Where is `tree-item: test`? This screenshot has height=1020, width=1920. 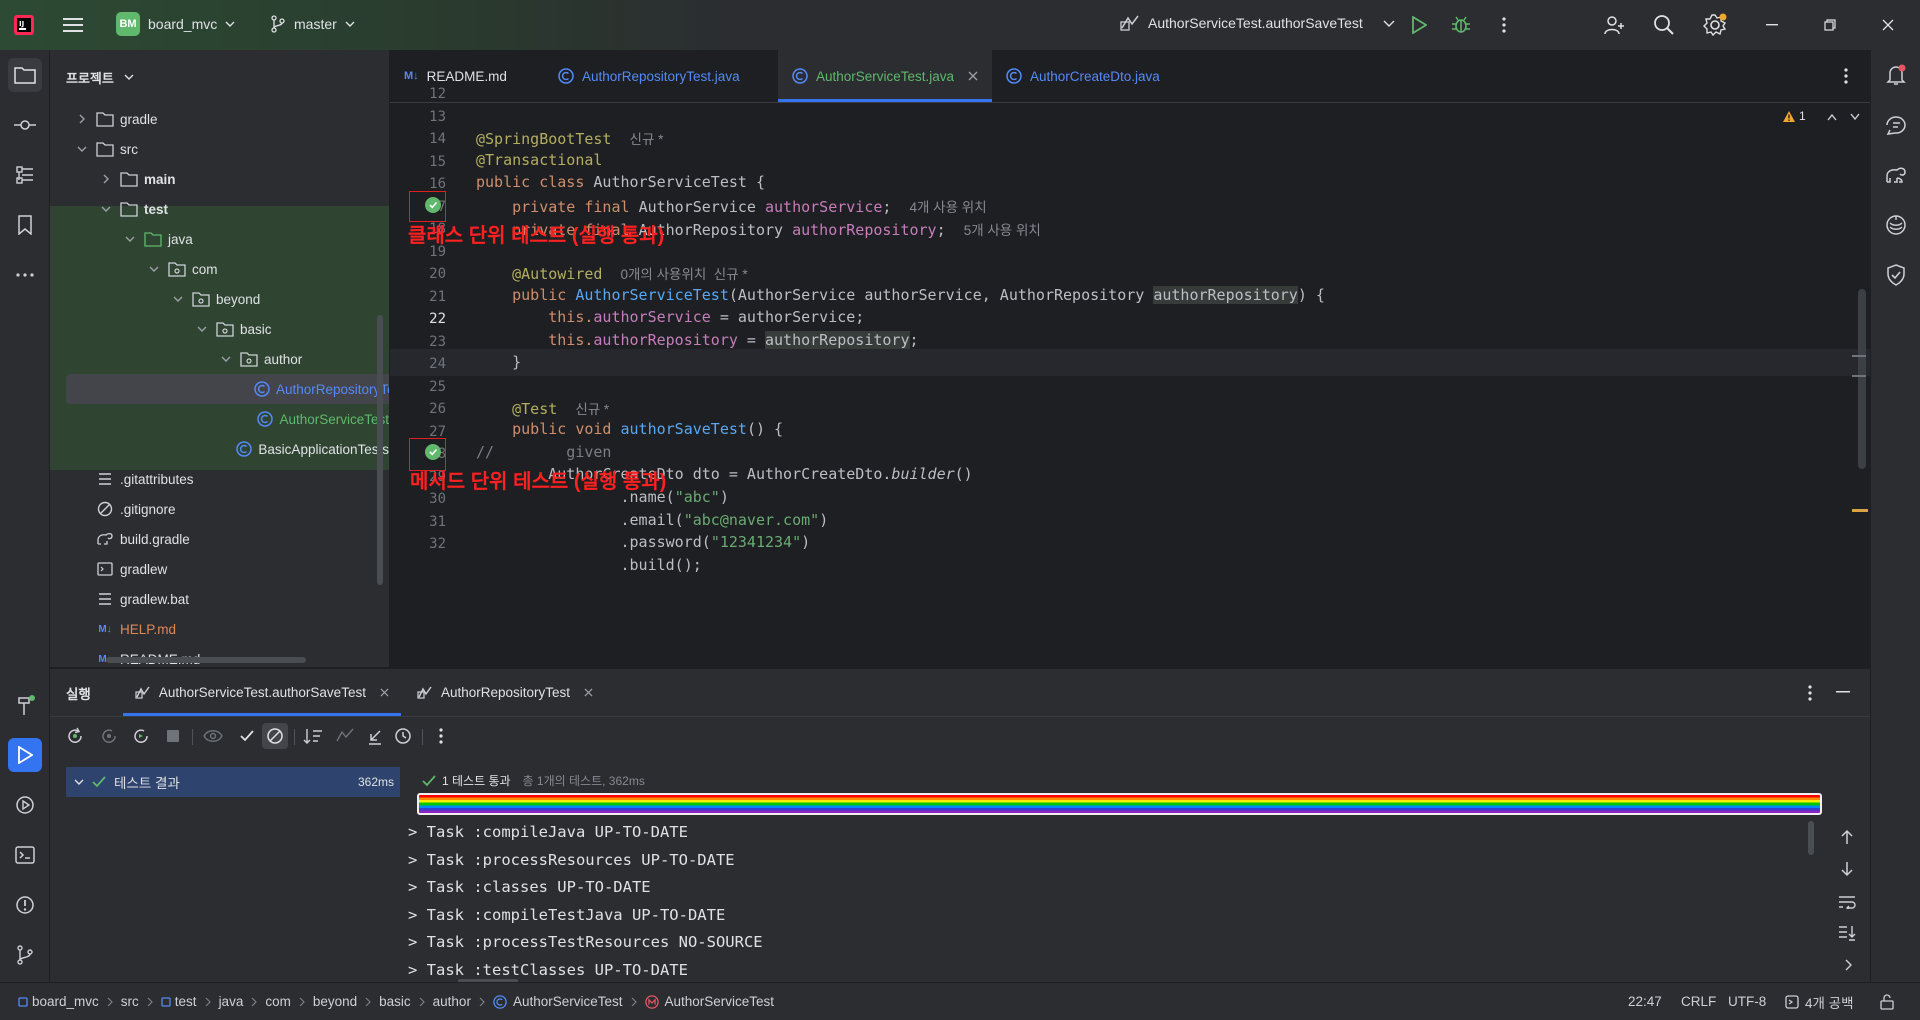 tree-item: test is located at coordinates (219, 209).